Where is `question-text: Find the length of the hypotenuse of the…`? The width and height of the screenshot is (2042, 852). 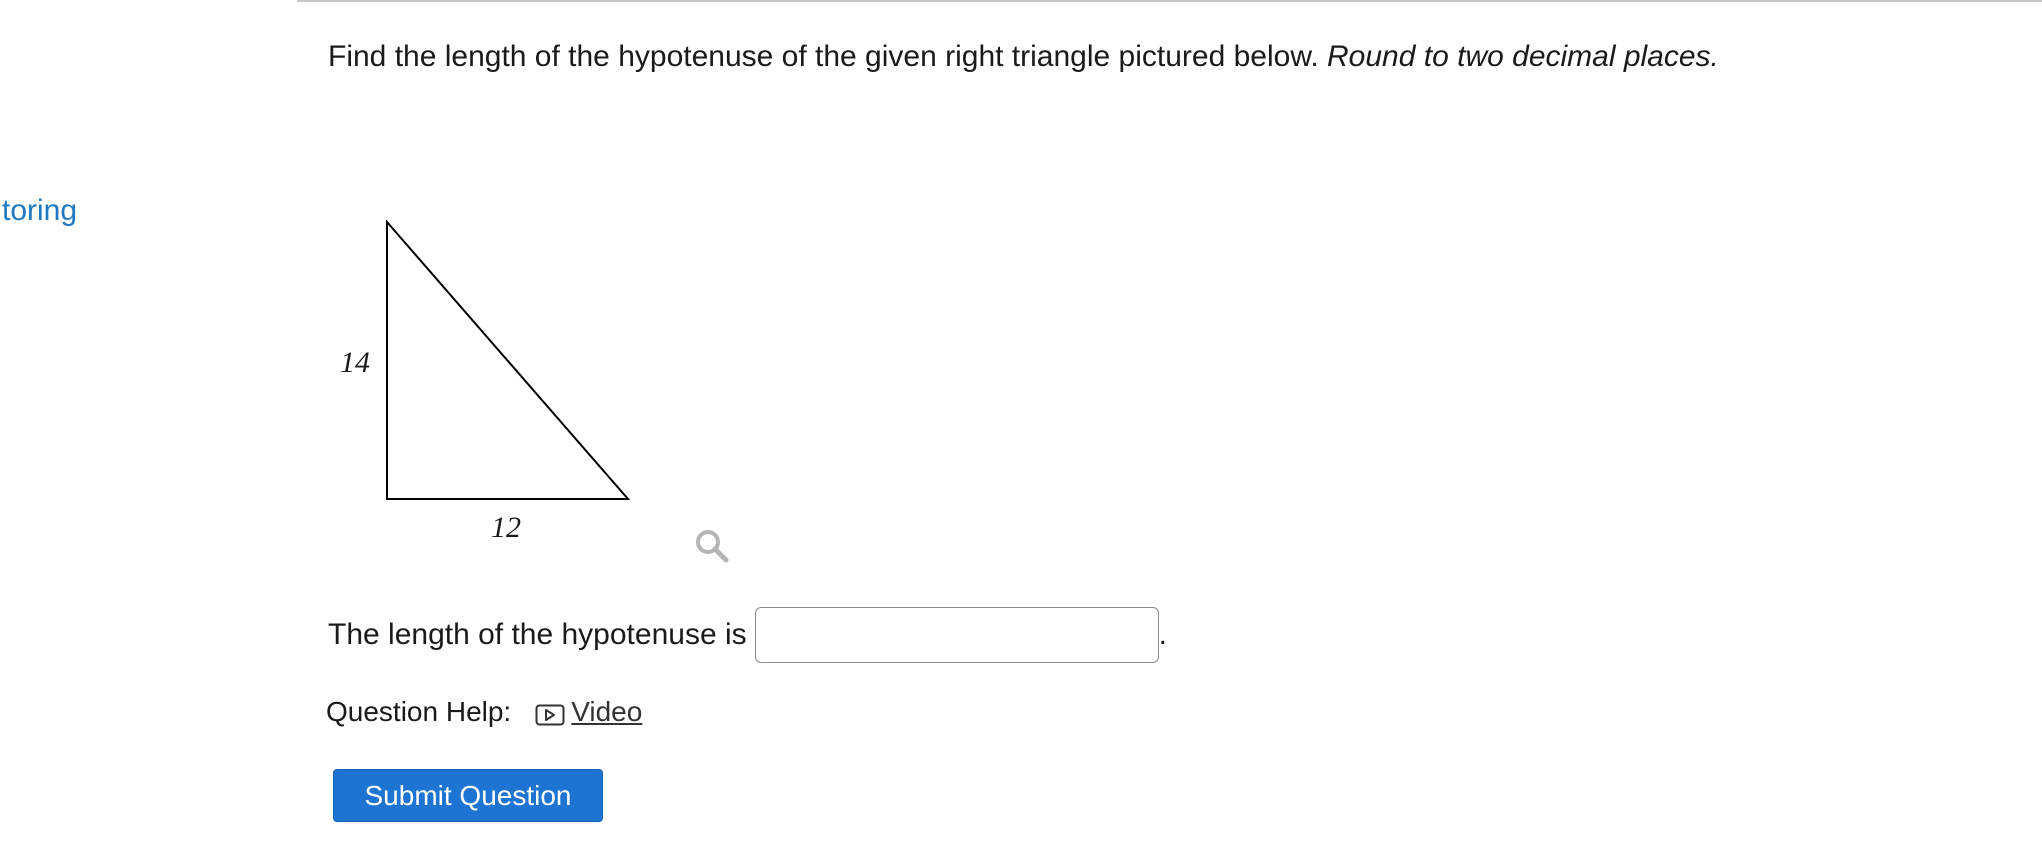
question-text: Find the length of the hypotenuse of the… is located at coordinates (1028, 57).